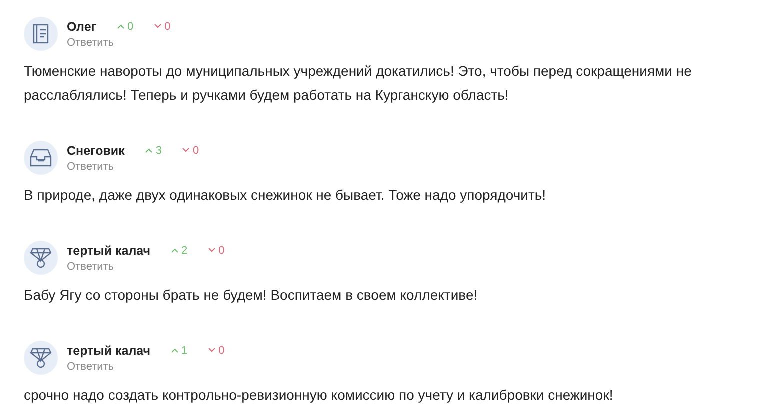 The image size is (764, 412). I want to click on author-name: Олег, so click(81, 27).